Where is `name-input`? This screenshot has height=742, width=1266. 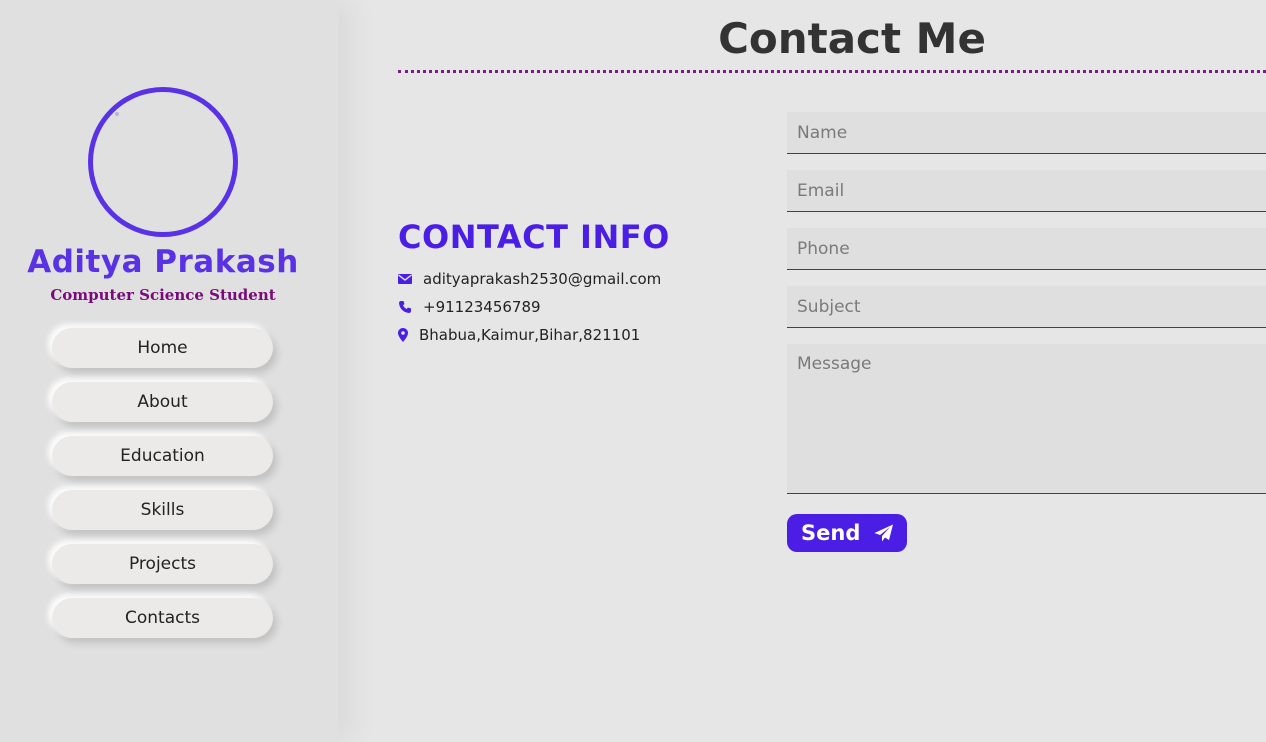 name-input is located at coordinates (1026, 133).